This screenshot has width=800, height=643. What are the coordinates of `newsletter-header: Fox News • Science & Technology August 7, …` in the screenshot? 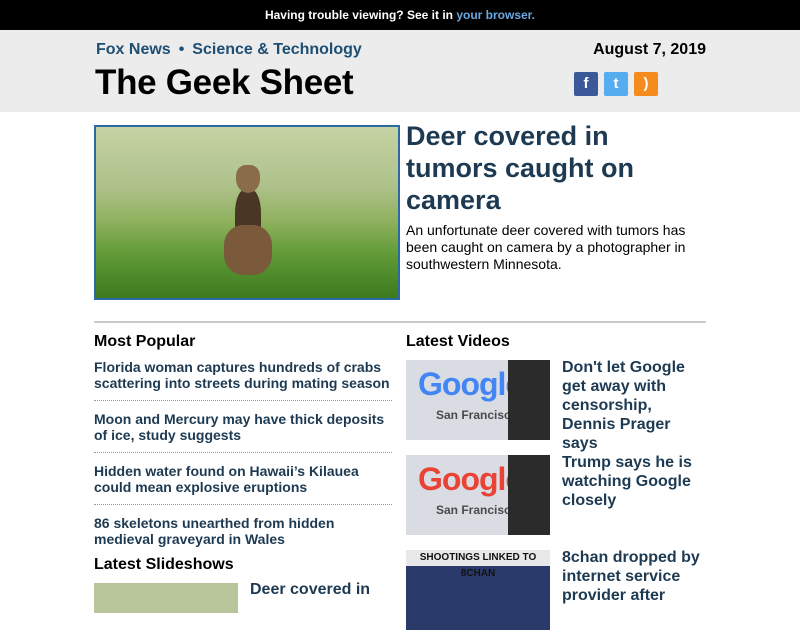 It's located at (400, 71).